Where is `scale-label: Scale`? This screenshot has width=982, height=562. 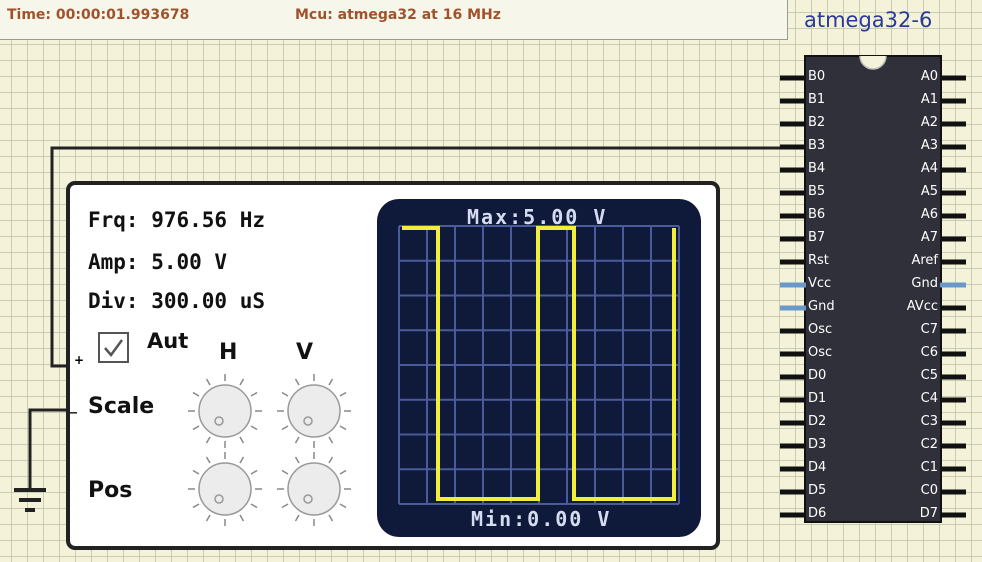 scale-label: Scale is located at coordinates (121, 406).